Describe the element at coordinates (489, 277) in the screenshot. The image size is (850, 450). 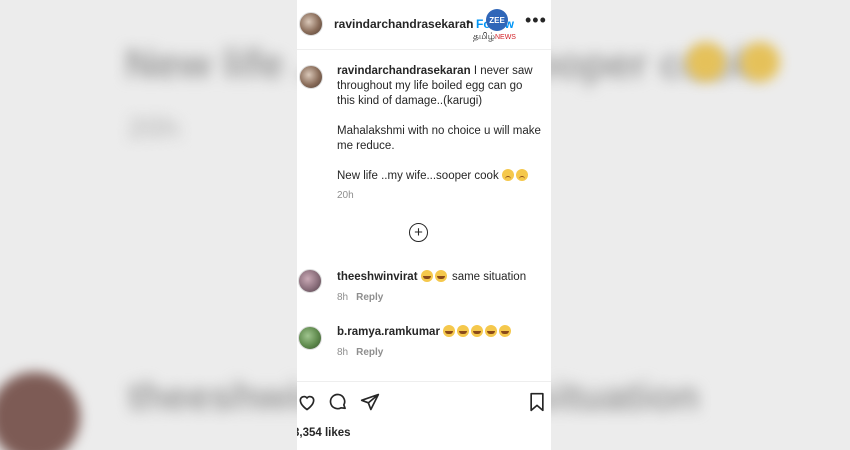
I see `comment-text: same situation` at that location.